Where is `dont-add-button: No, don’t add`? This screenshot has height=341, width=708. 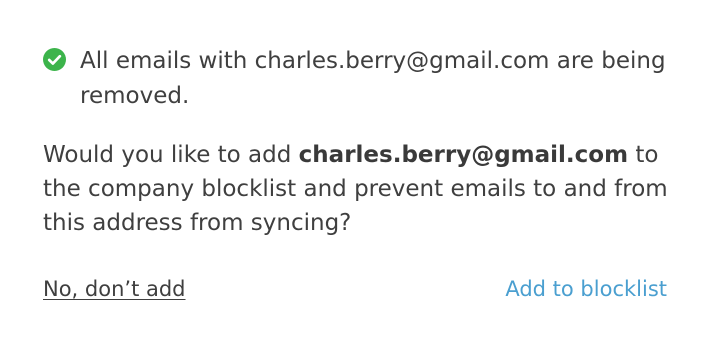
dont-add-button: No, don’t add is located at coordinates (114, 289).